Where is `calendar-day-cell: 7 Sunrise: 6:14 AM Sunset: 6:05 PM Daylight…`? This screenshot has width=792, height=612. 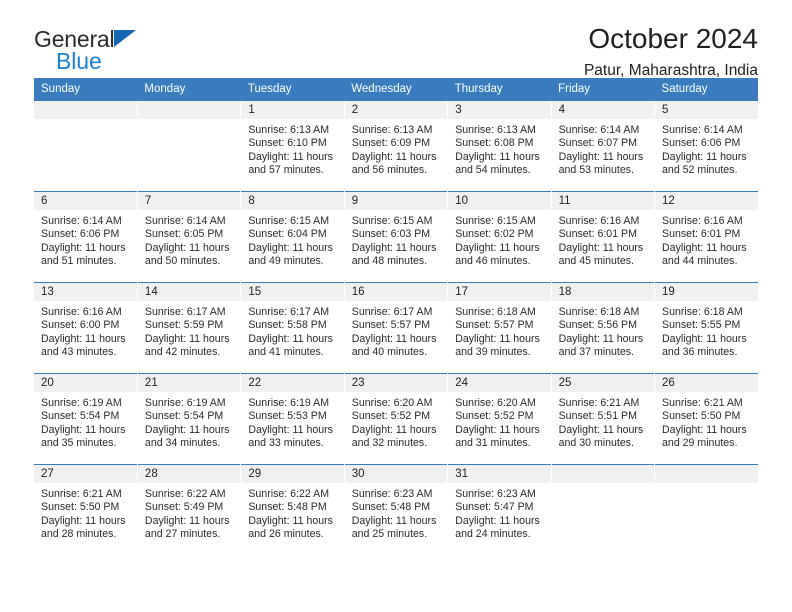 calendar-day-cell: 7 Sunrise: 6:14 AM Sunset: 6:05 PM Daylight… is located at coordinates (188, 237).